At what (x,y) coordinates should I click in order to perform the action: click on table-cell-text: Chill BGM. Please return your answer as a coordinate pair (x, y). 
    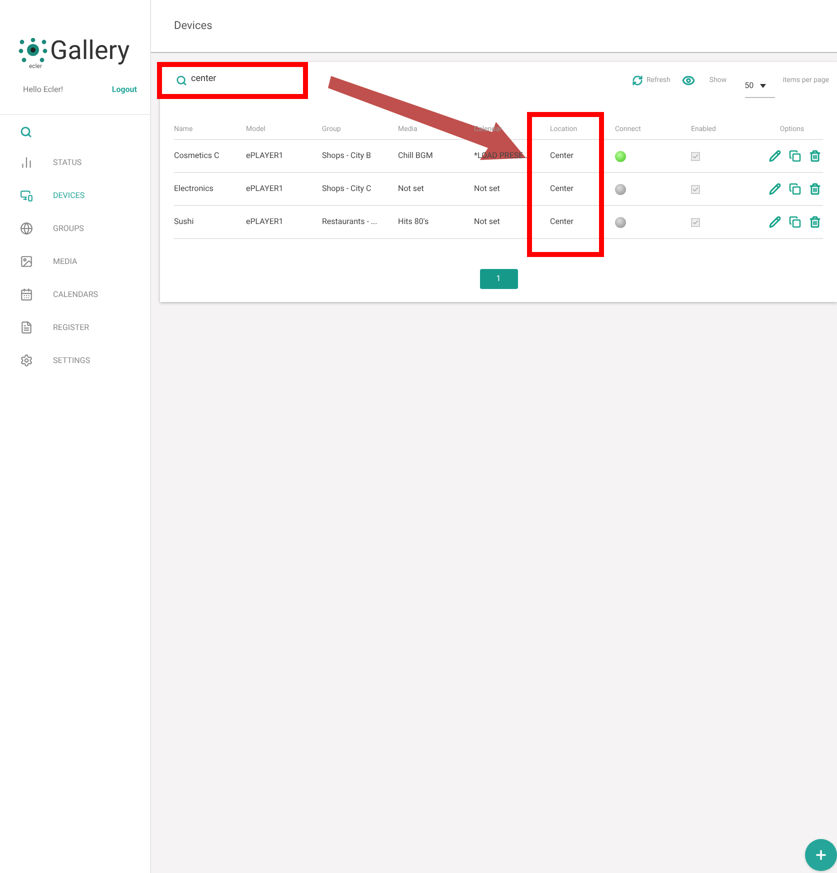
    Looking at the image, I should click on (416, 156).